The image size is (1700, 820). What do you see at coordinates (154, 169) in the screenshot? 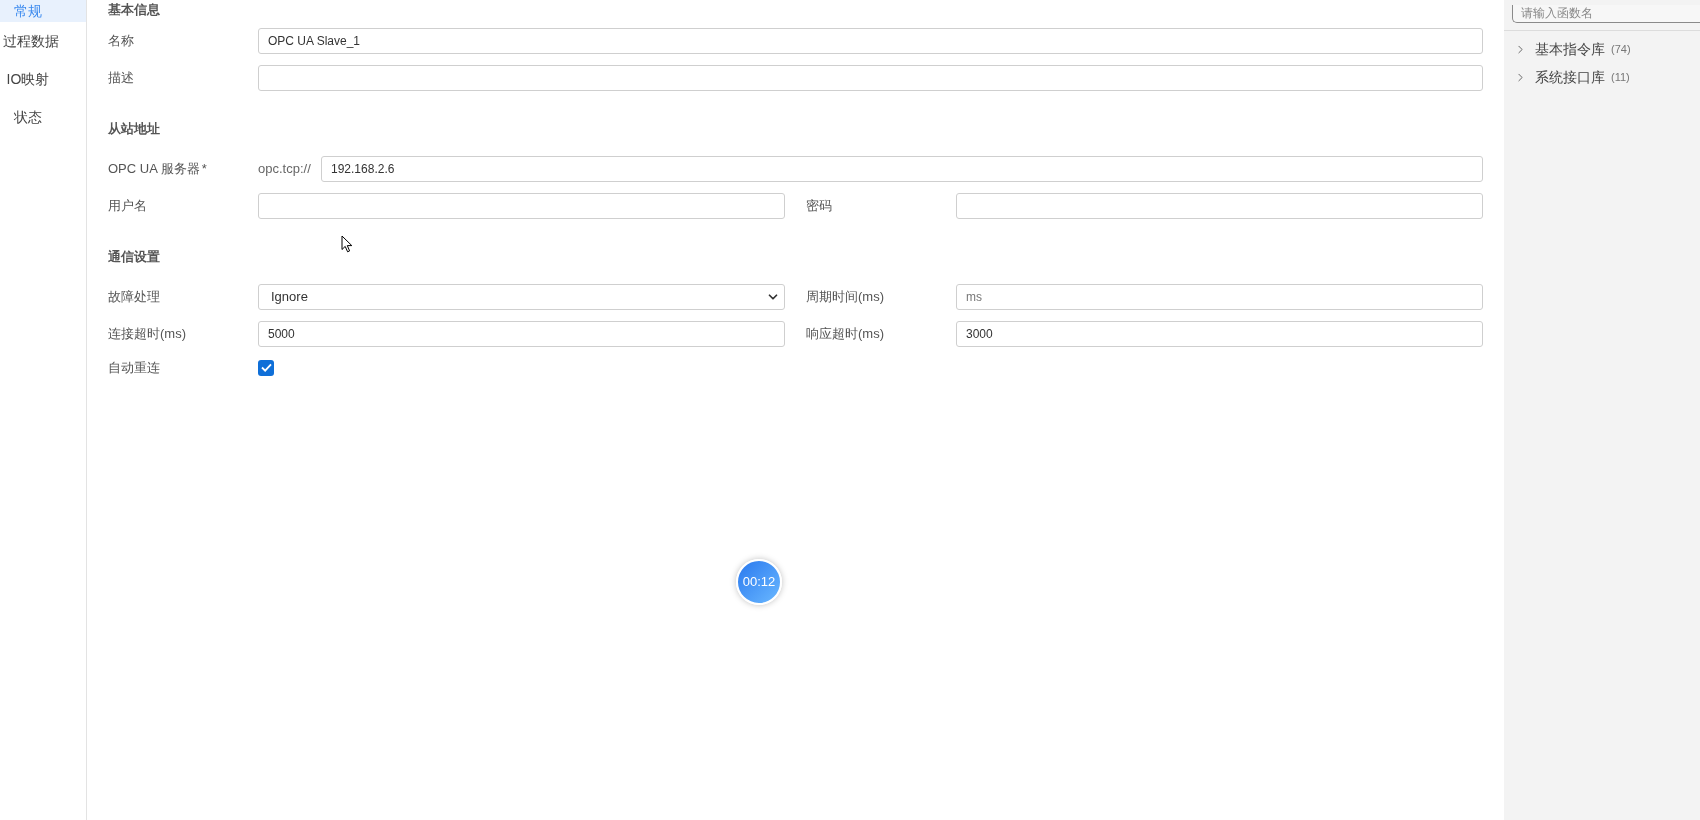
I see `field-label: OPC UA 服务器` at bounding box center [154, 169].